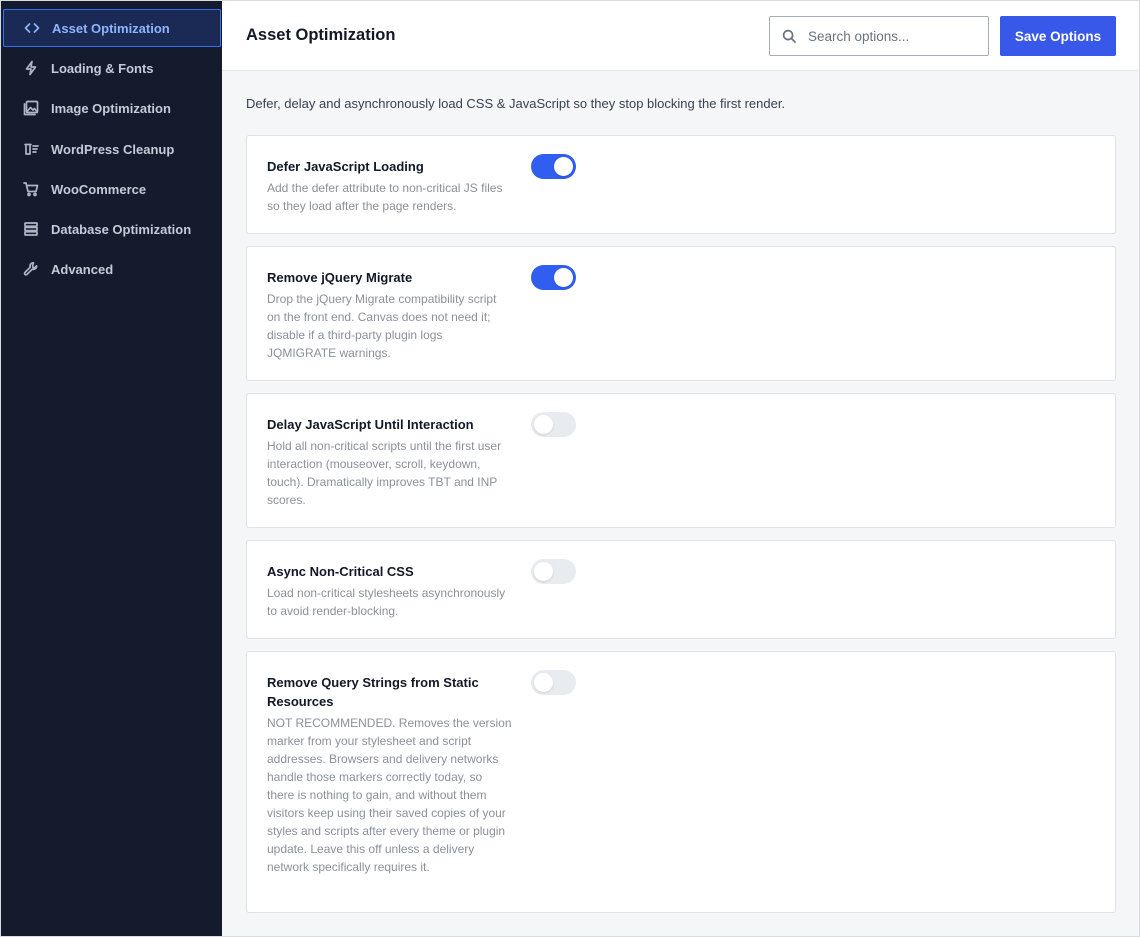 The width and height of the screenshot is (1140, 937). I want to click on cleanup-icon, so click(27, 149).